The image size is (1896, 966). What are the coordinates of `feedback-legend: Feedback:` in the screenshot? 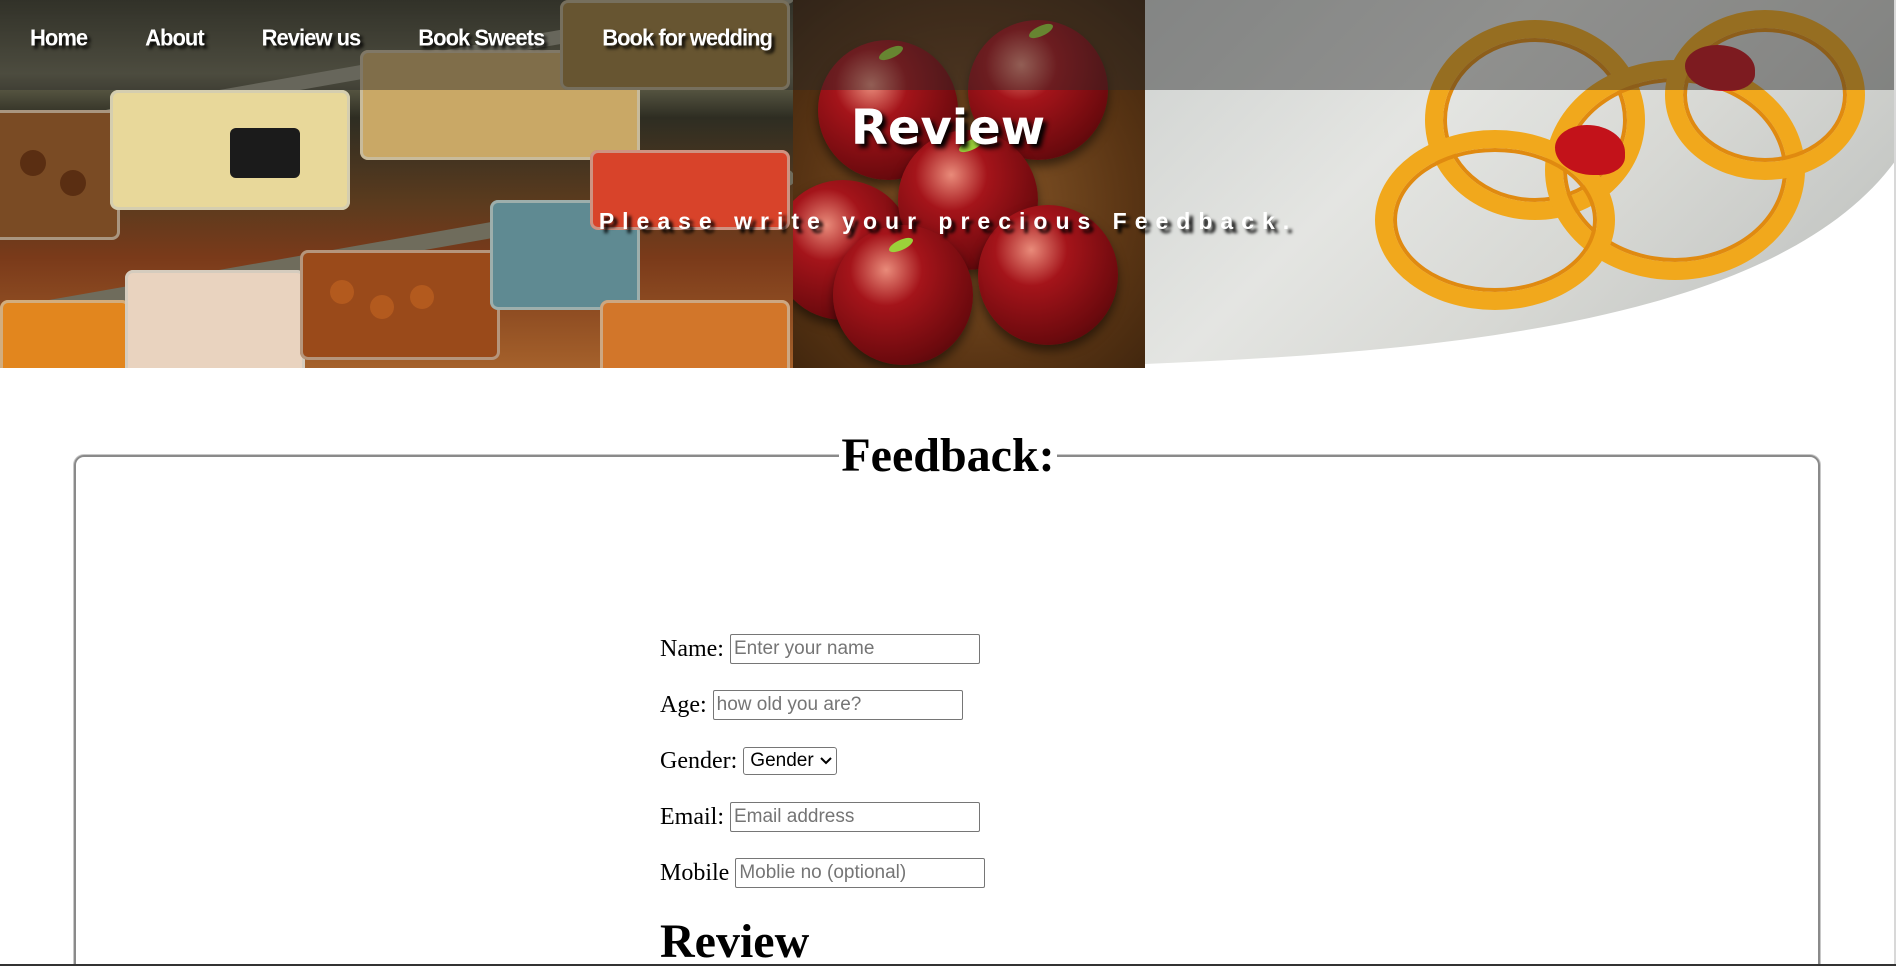 It's located at (948, 455).